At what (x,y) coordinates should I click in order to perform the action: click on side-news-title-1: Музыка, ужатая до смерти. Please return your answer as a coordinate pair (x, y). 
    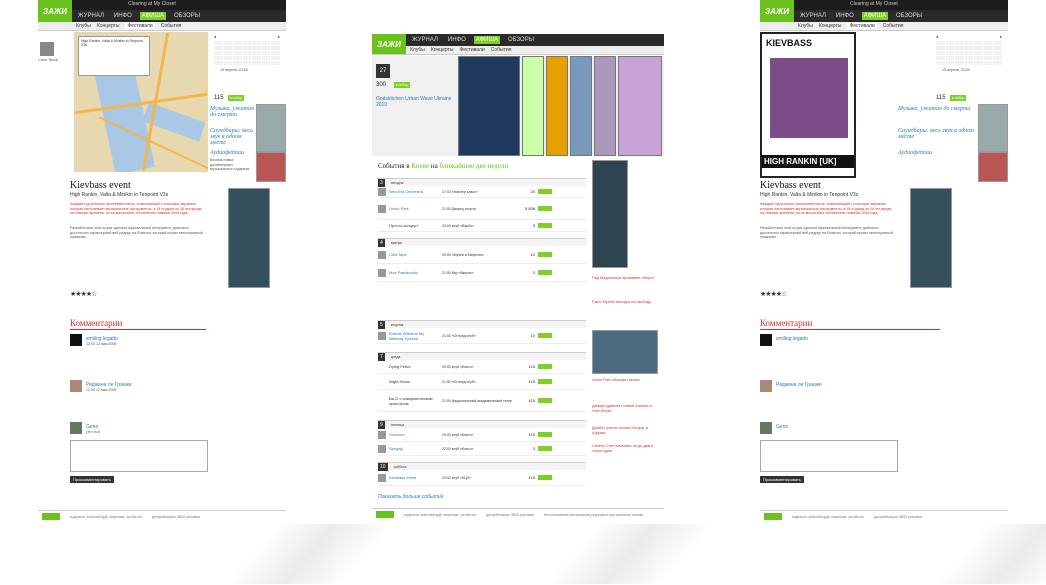
    Looking at the image, I should click on (232, 112).